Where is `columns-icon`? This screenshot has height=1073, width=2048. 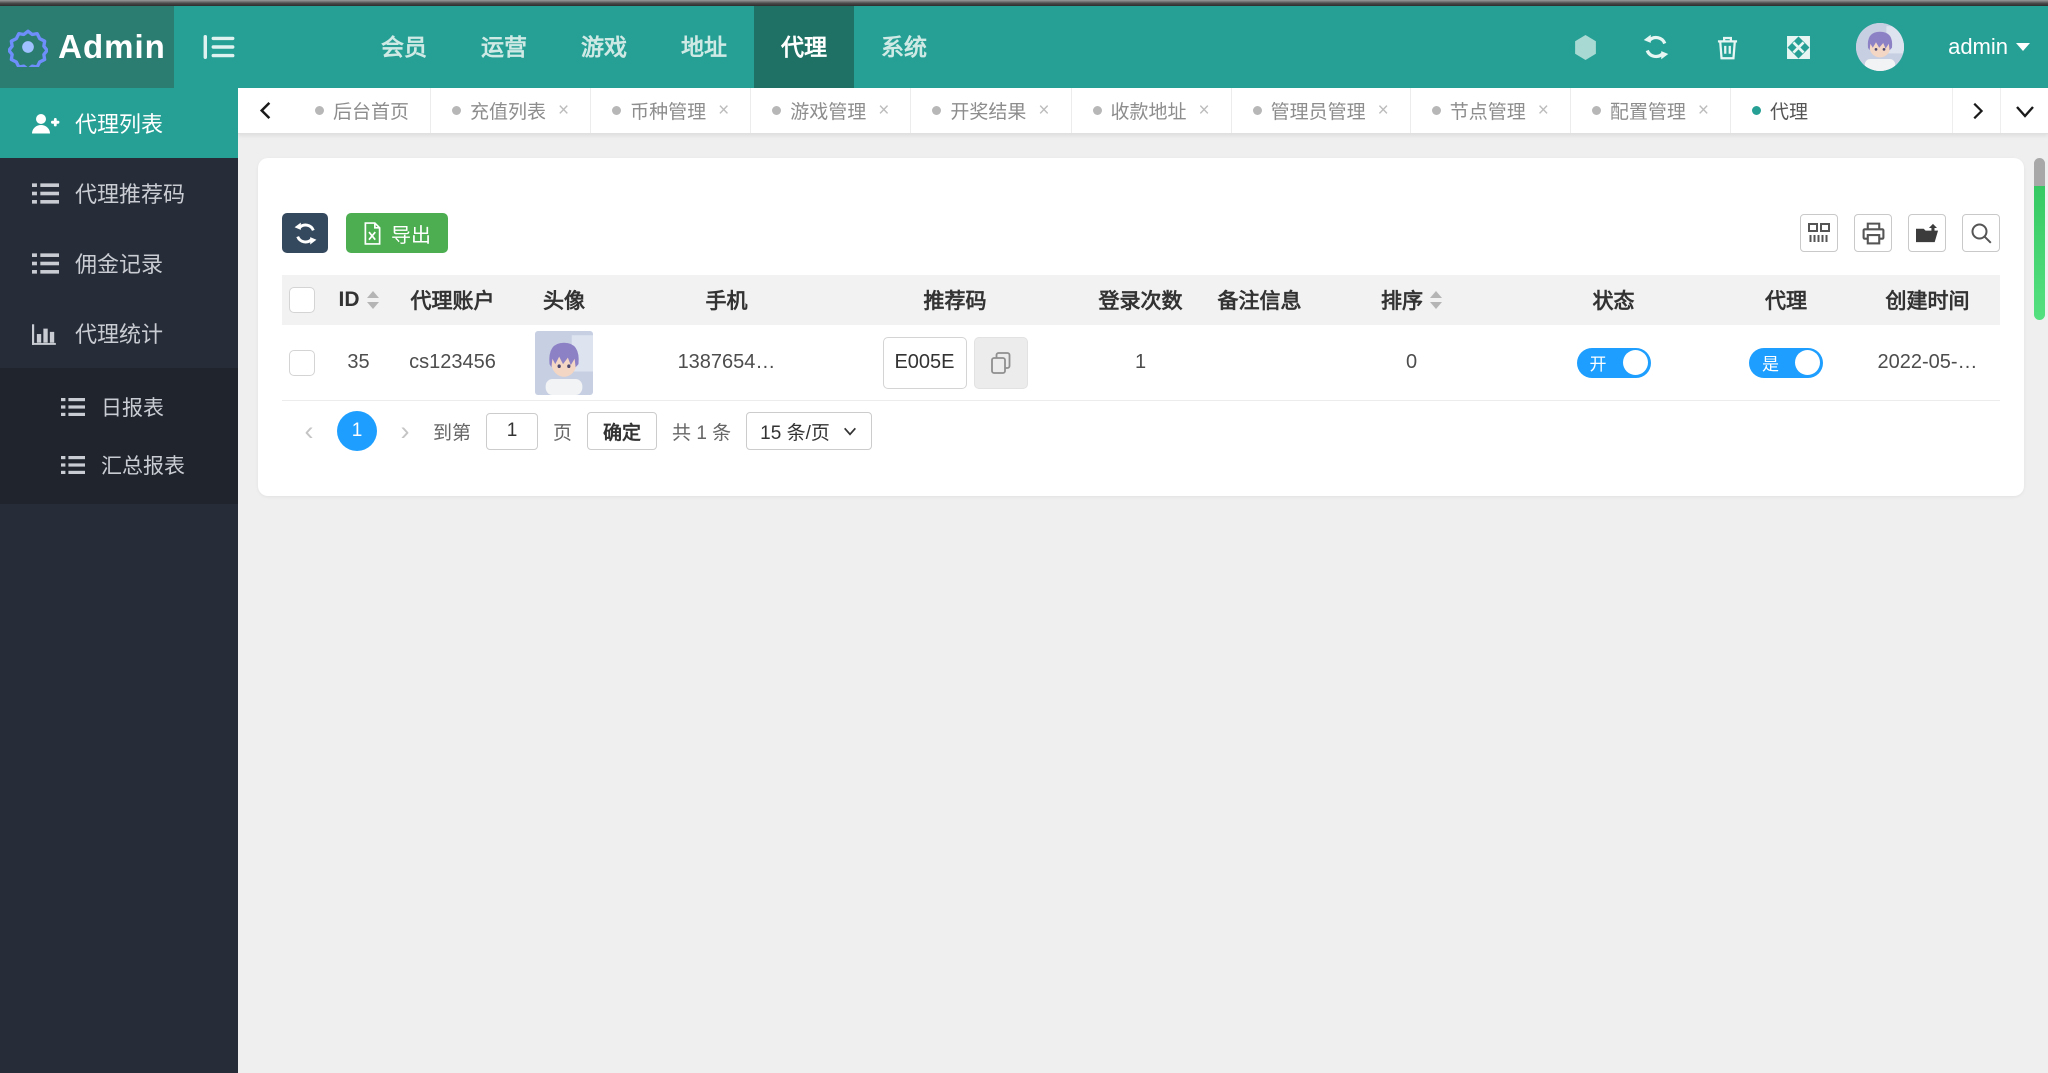 columns-icon is located at coordinates (1819, 233).